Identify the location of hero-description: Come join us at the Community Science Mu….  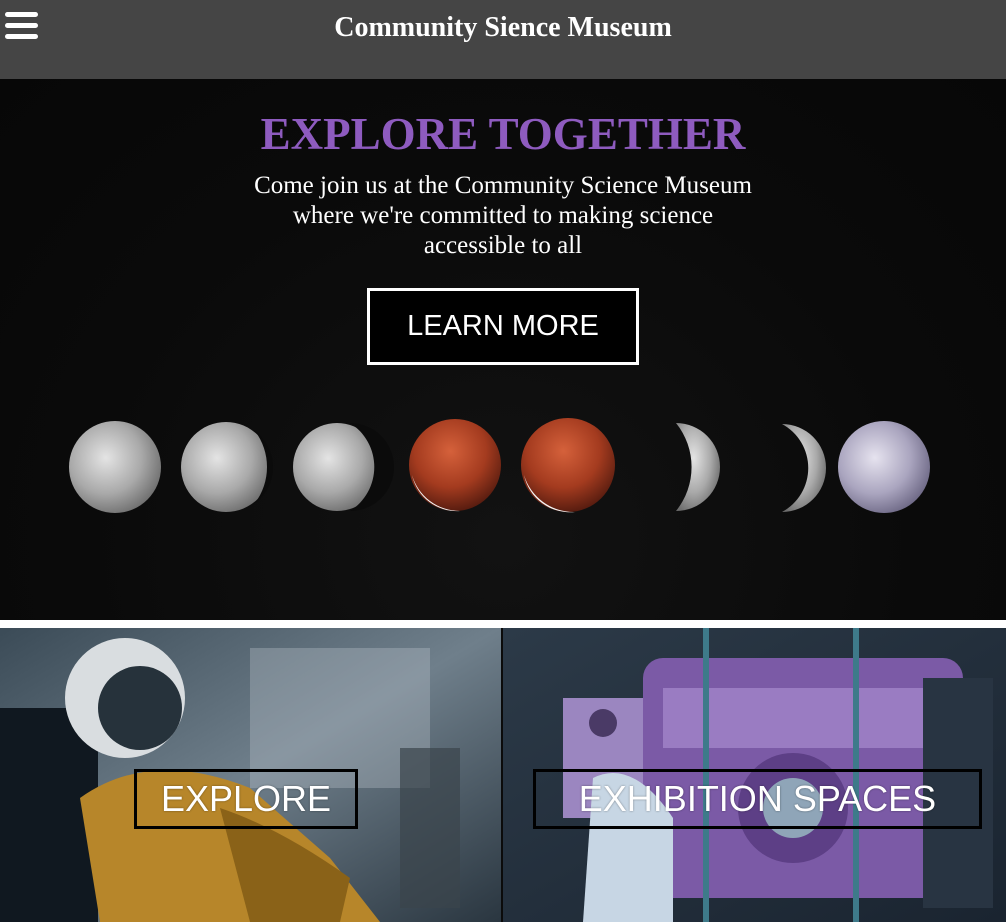
(503, 215).